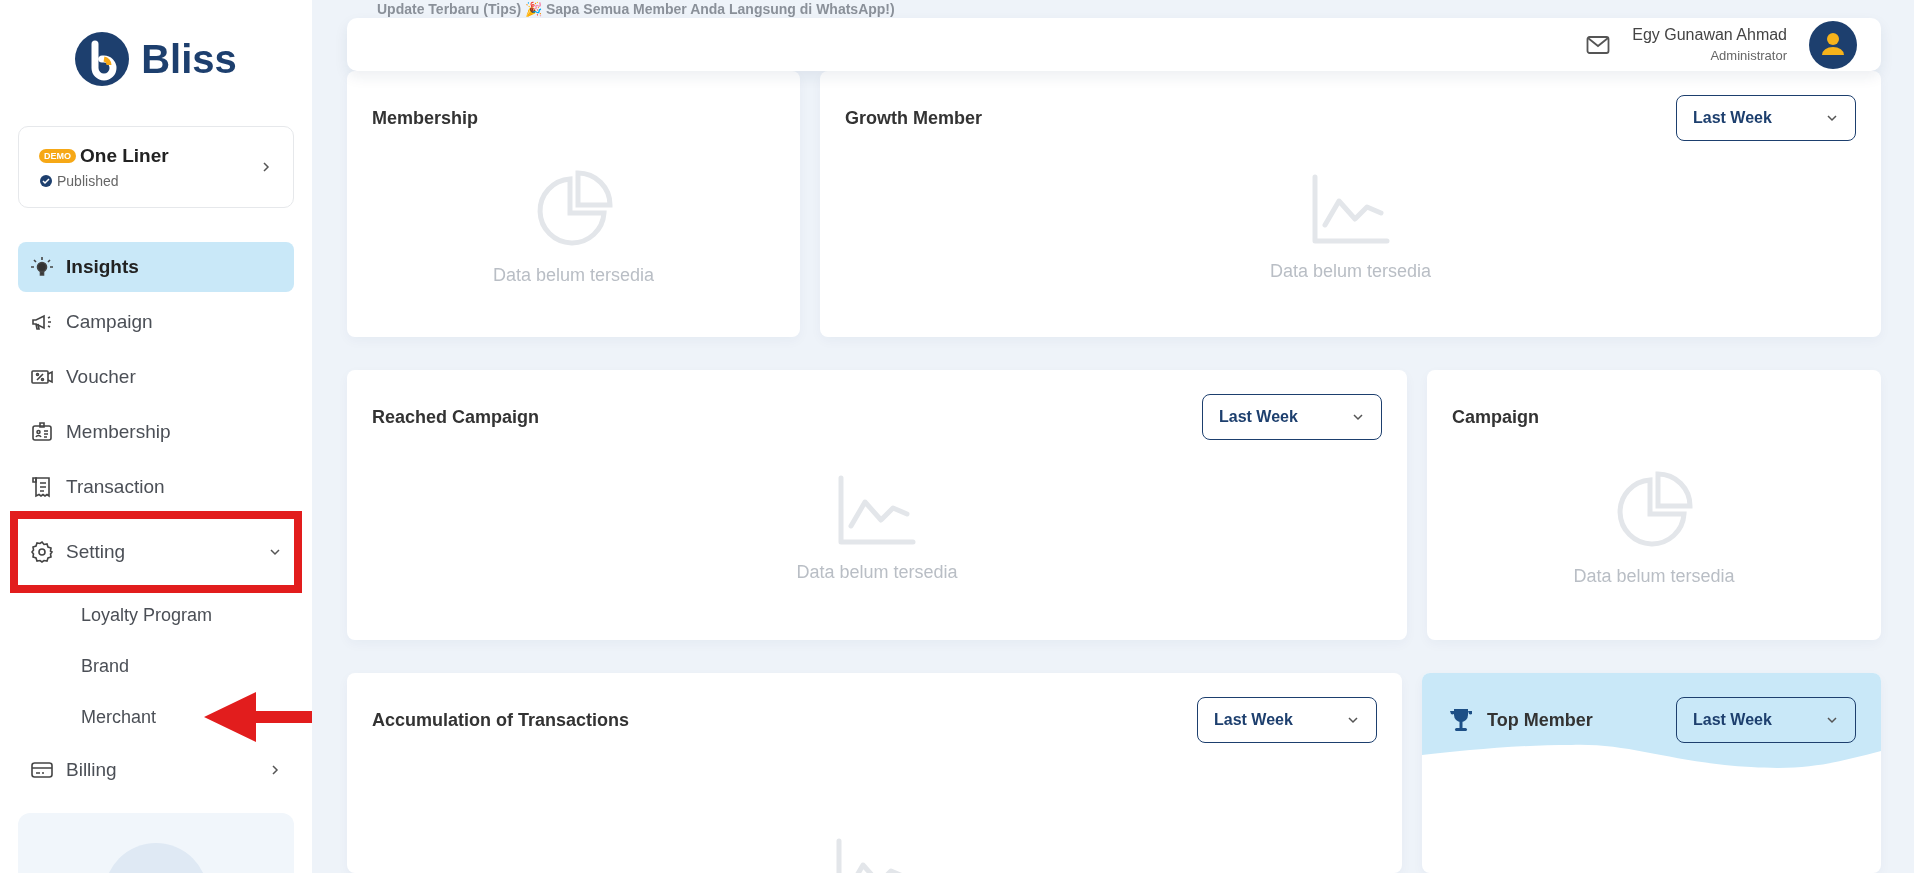  What do you see at coordinates (156, 487) in the screenshot?
I see `nav-item: Transaction` at bounding box center [156, 487].